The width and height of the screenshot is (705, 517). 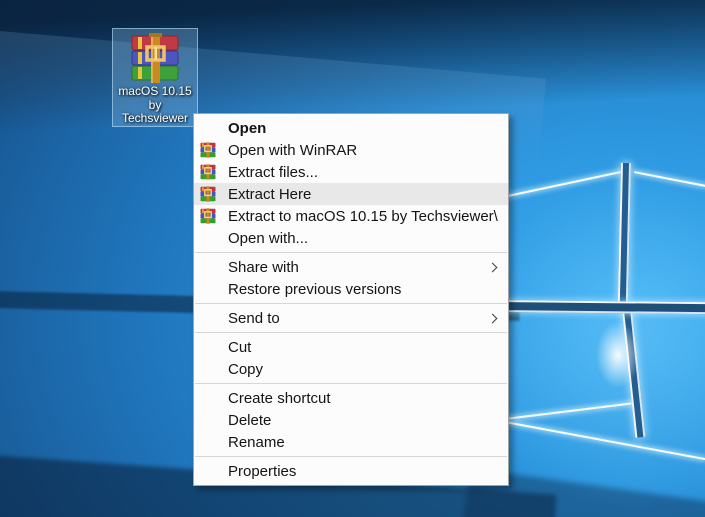 What do you see at coordinates (351, 347) in the screenshot?
I see `context-menu-item-cut: Cut` at bounding box center [351, 347].